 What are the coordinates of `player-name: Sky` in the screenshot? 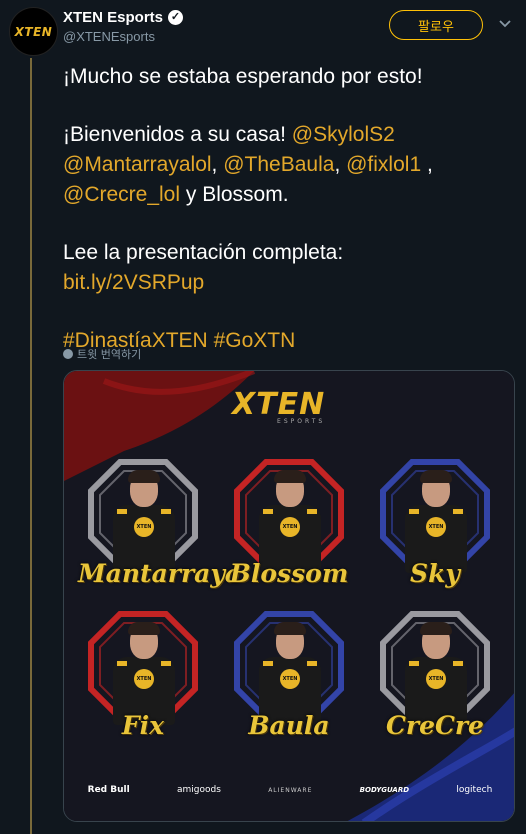 It's located at (435, 573).